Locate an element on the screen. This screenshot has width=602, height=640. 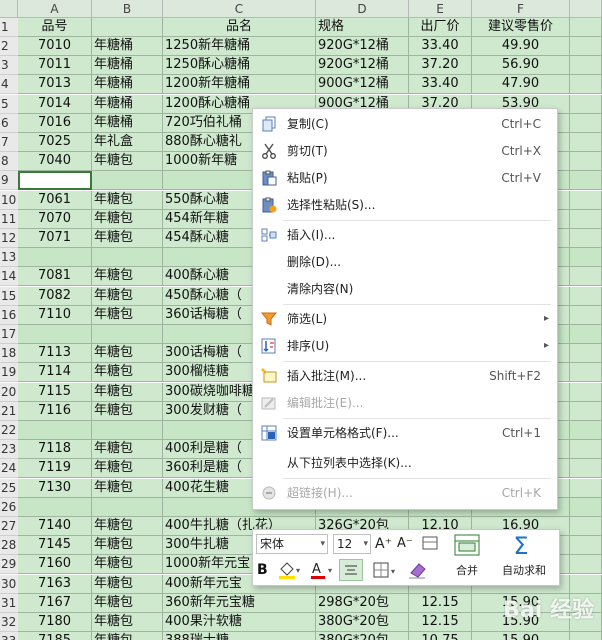
header-cell-empty is located at coordinates (586, 27).